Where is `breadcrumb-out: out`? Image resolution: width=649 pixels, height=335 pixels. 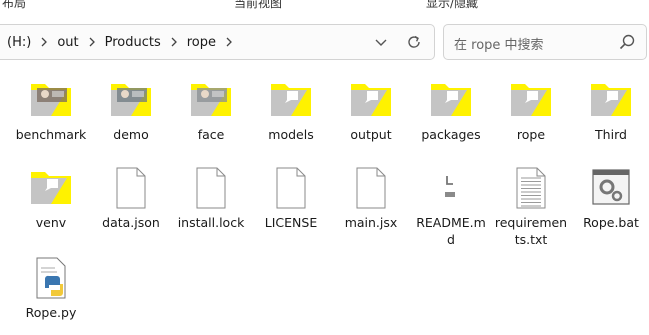 breadcrumb-out: out is located at coordinates (67, 42).